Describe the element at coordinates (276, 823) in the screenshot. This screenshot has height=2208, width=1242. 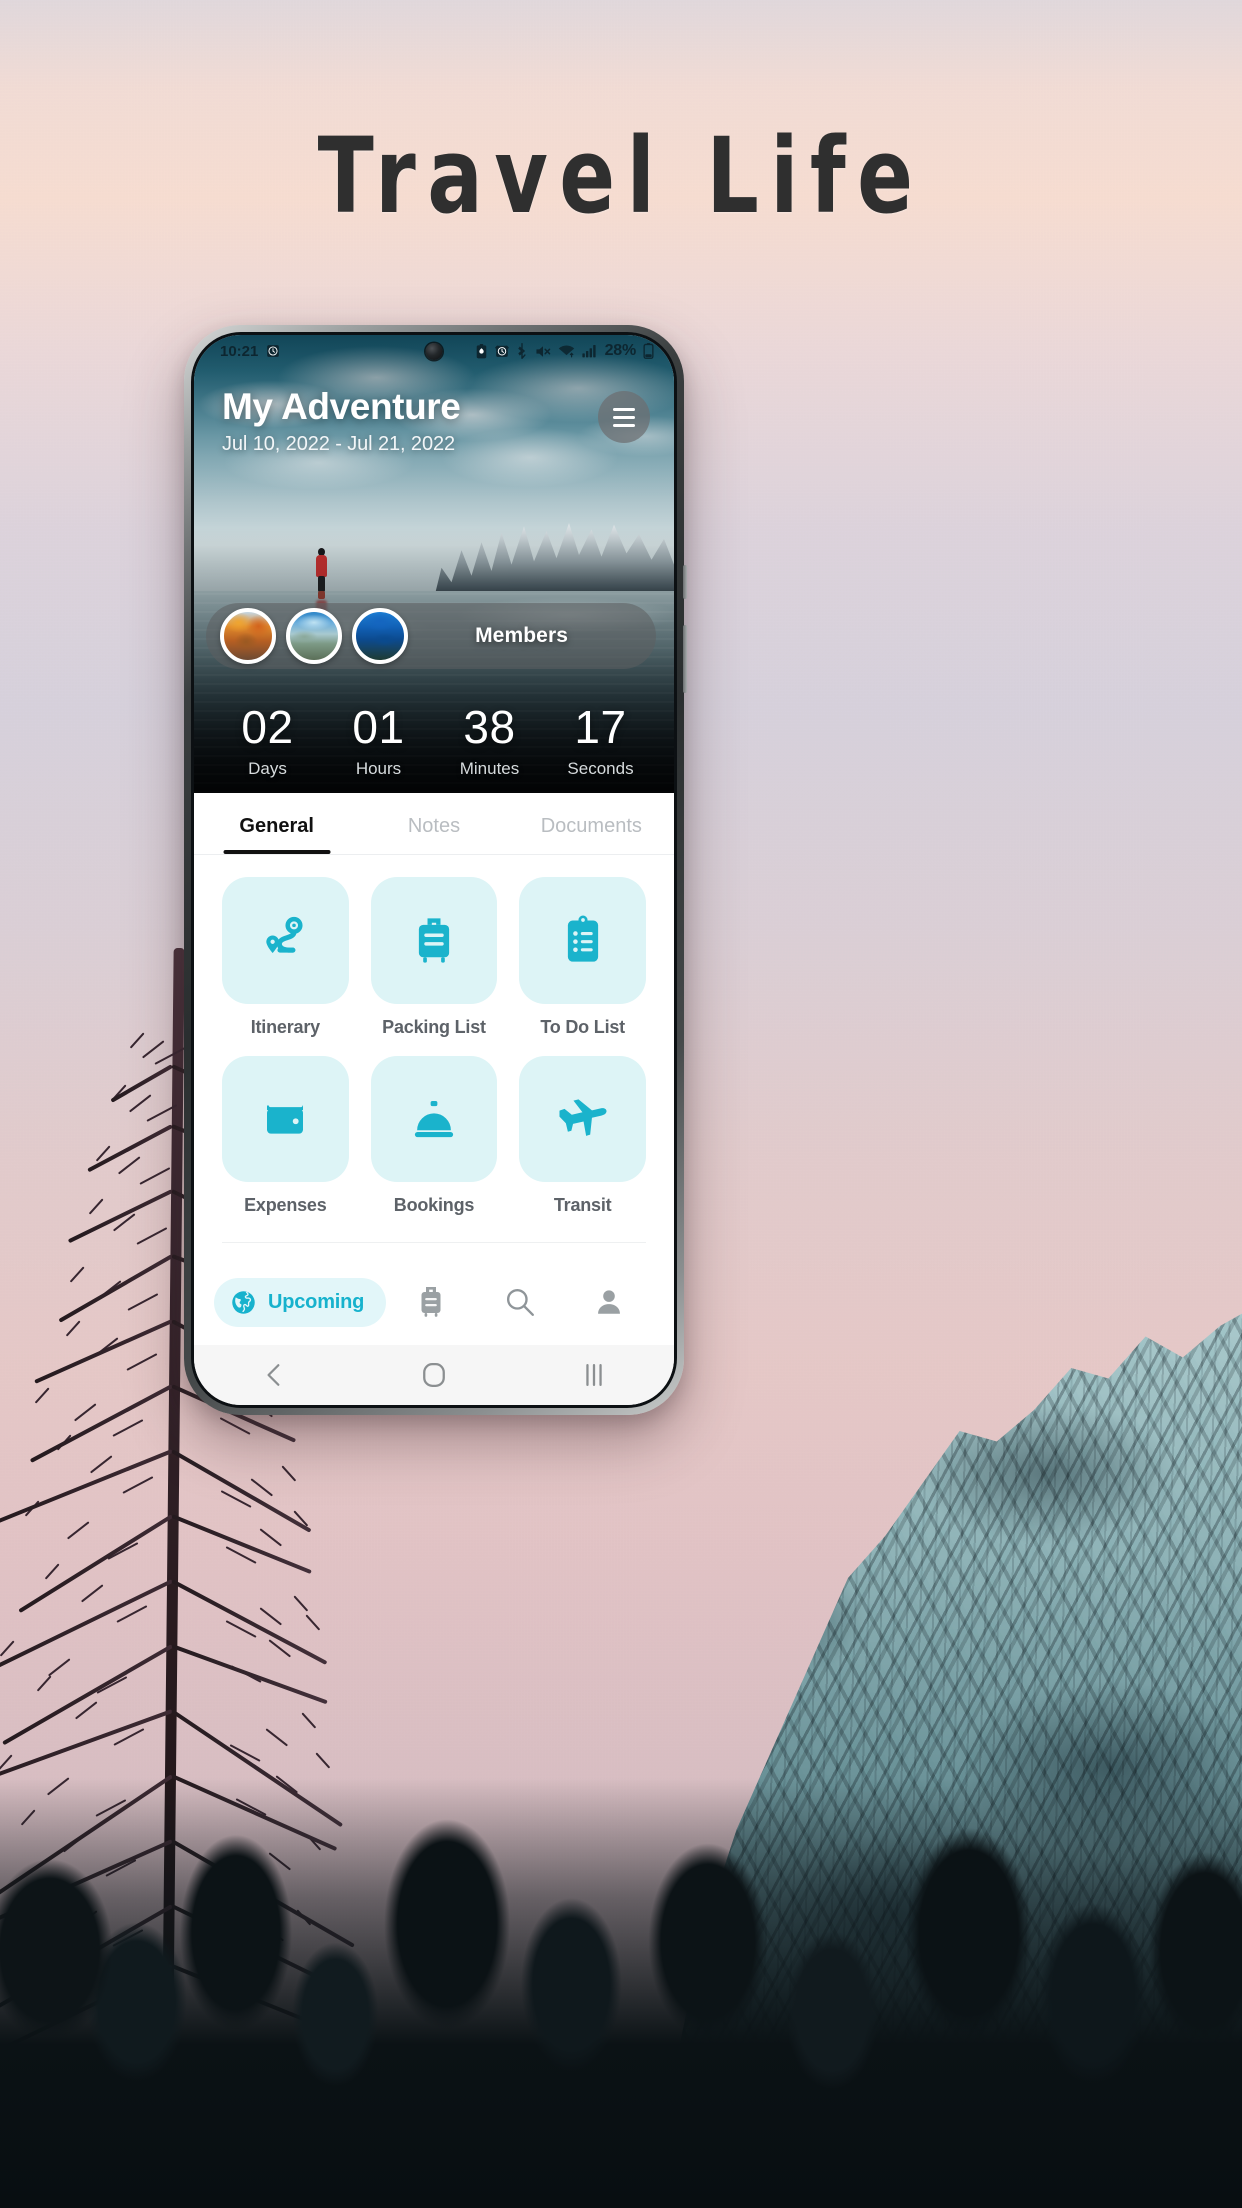
I see `tab-general: General` at that location.